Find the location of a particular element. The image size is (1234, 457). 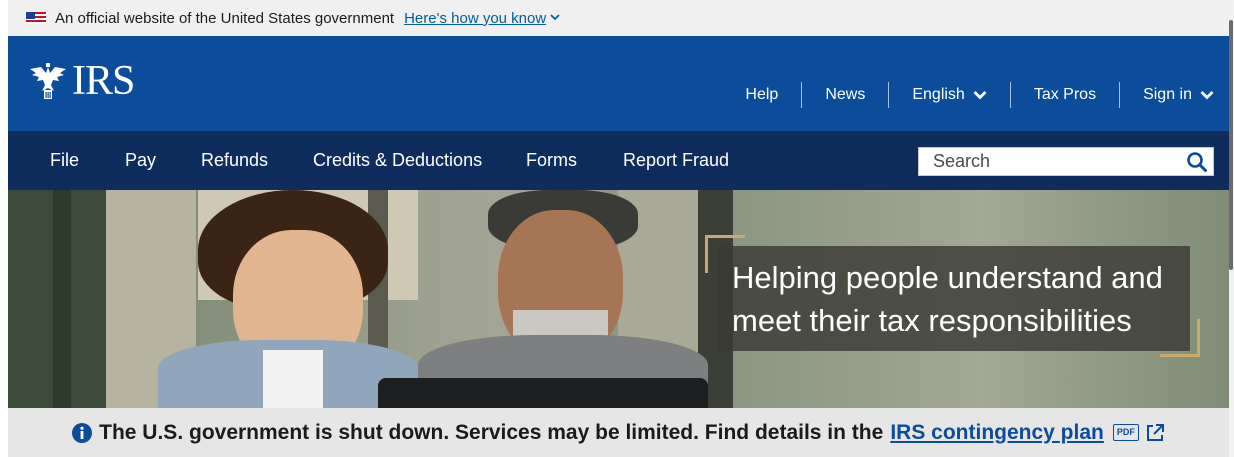

sign-in-label: Sign in is located at coordinates (1167, 94).